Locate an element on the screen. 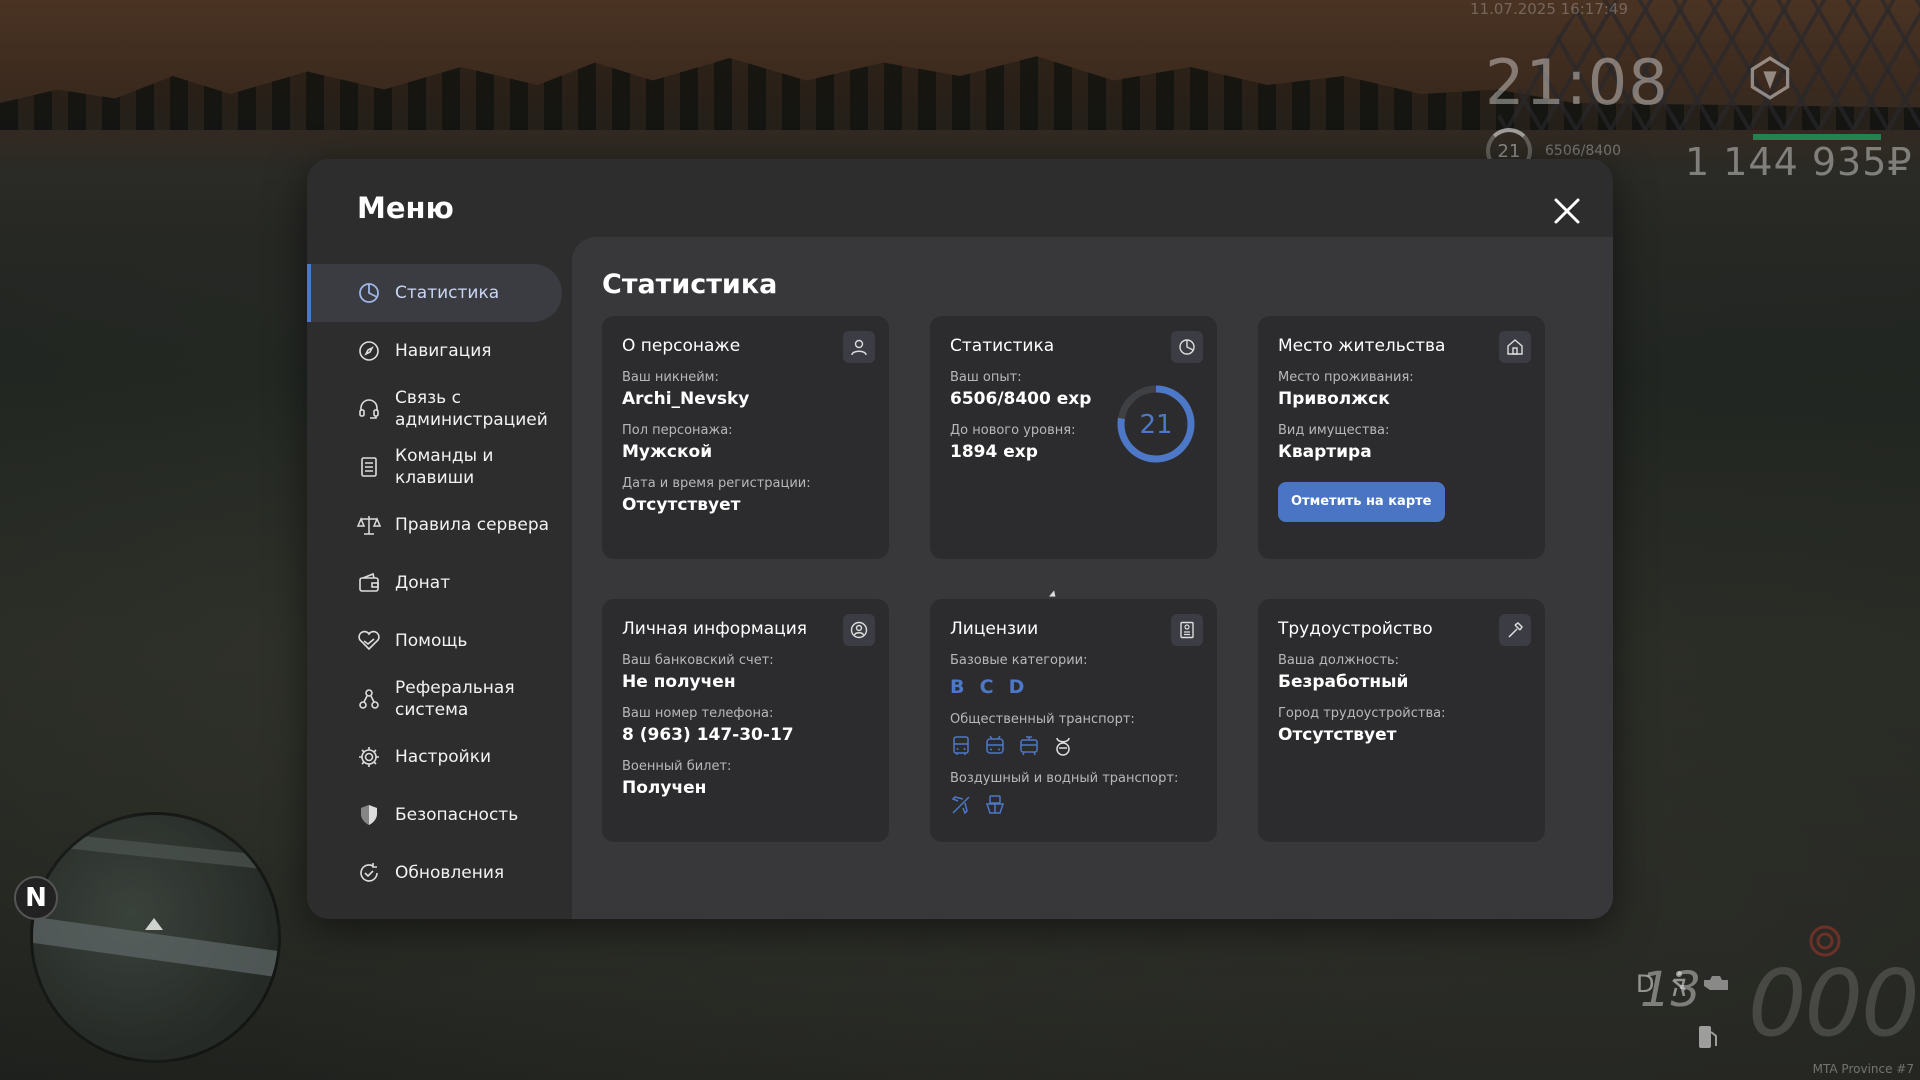 The width and height of the screenshot is (1920, 1080). hud-clock: 21:08 is located at coordinates (1577, 82).